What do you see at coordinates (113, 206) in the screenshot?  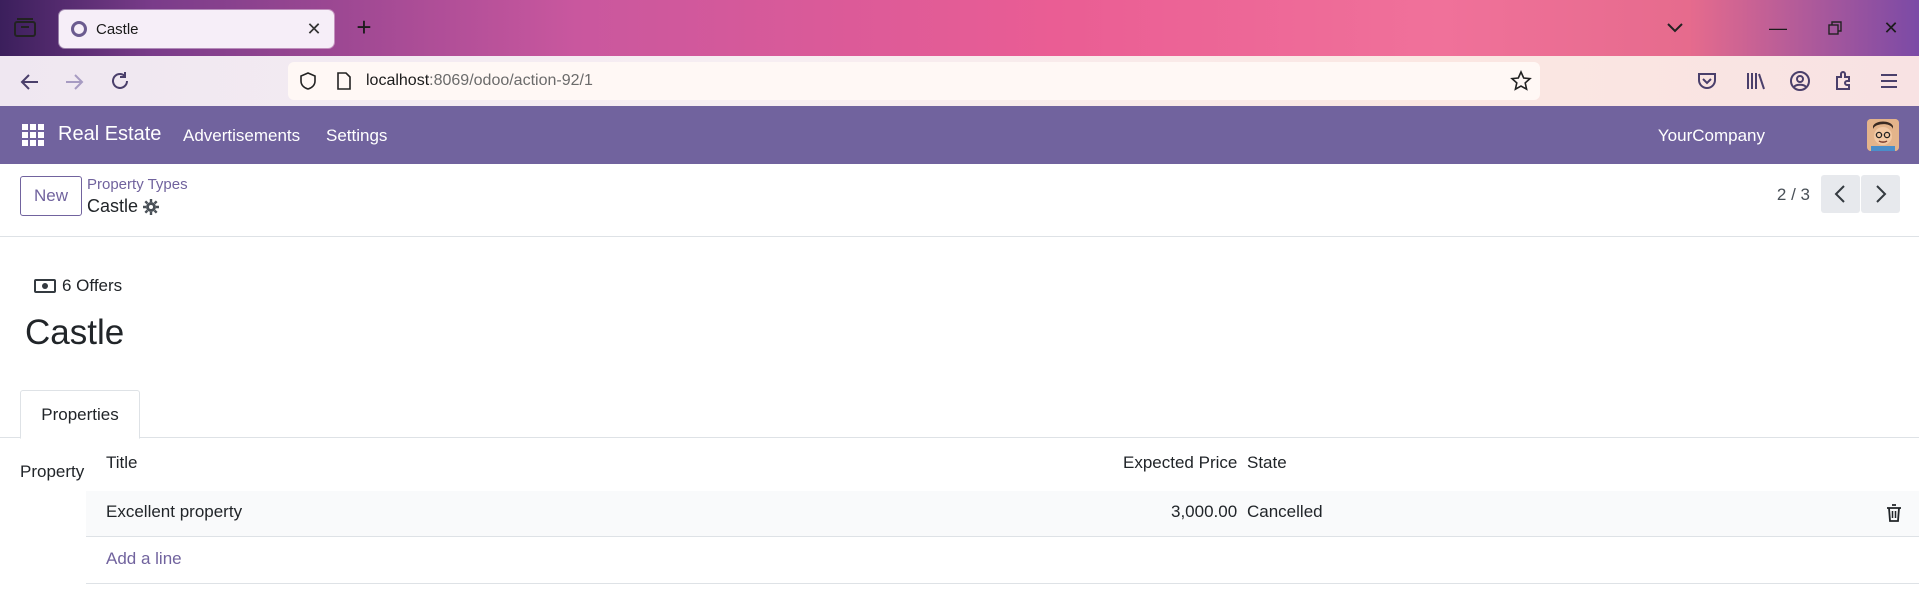 I see `record-name: Castle` at bounding box center [113, 206].